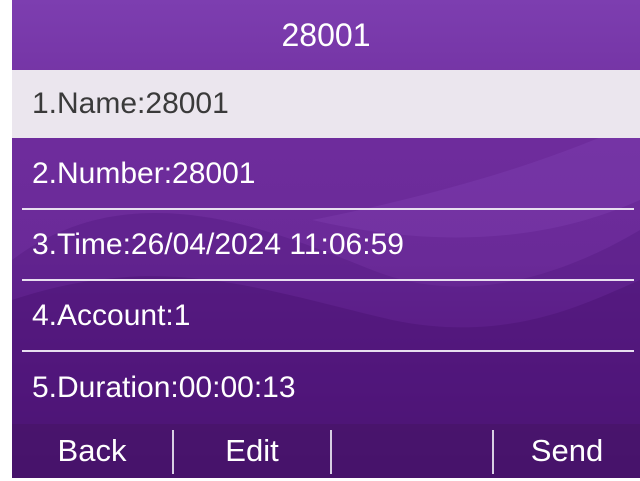 The width and height of the screenshot is (640, 481). Describe the element at coordinates (252, 451) in the screenshot. I see `edit-button: Edit` at that location.